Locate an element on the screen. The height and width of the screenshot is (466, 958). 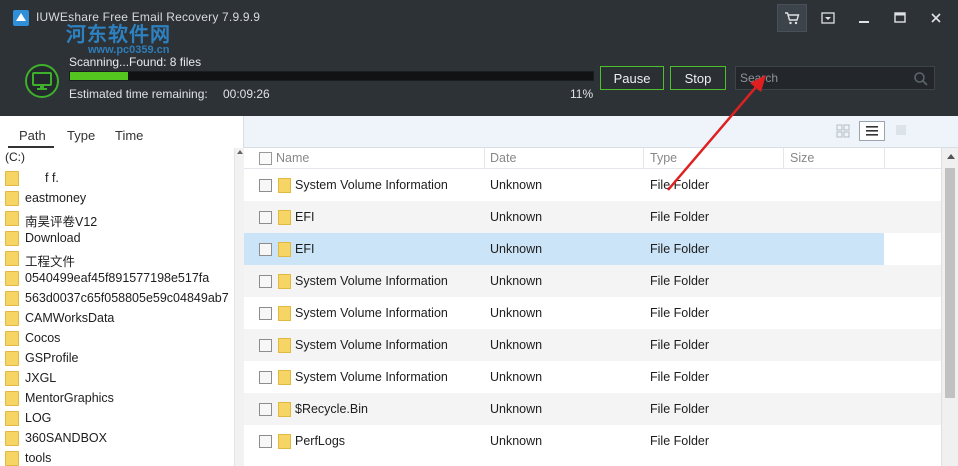
tree-tabs: Path Type Time is located at coordinates (122, 132).